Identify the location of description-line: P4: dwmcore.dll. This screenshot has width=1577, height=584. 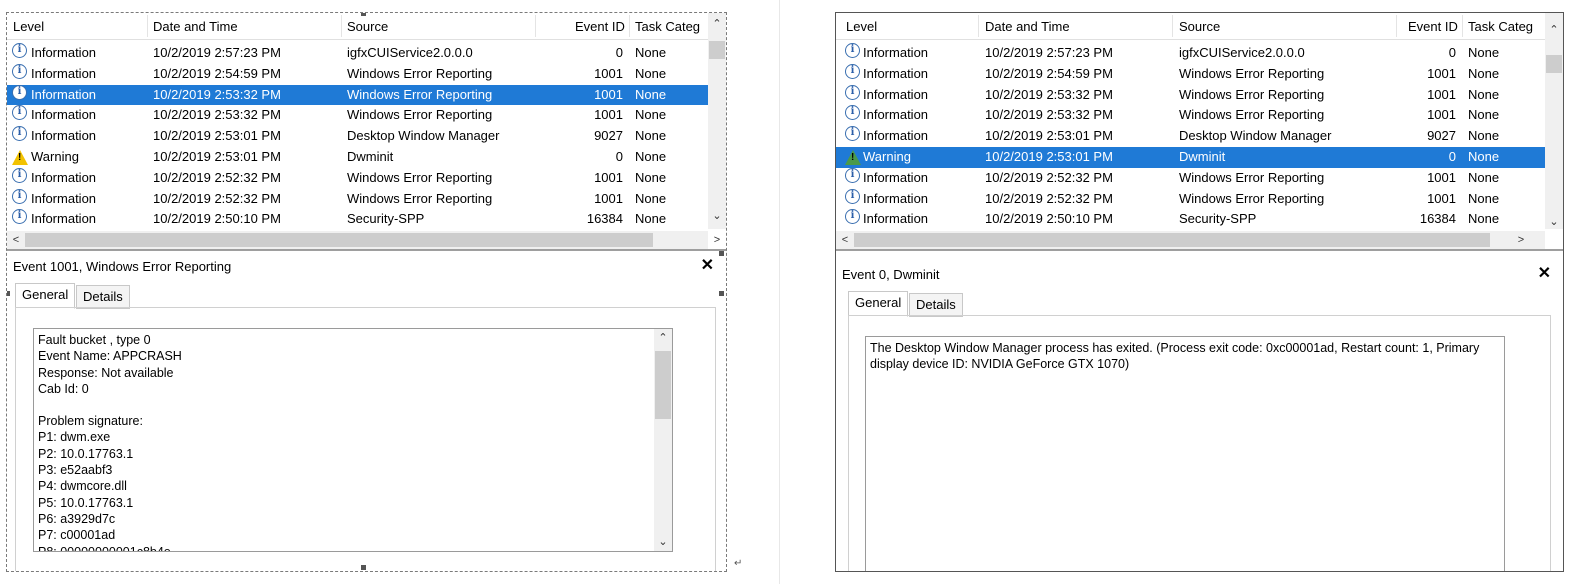
(82, 486).